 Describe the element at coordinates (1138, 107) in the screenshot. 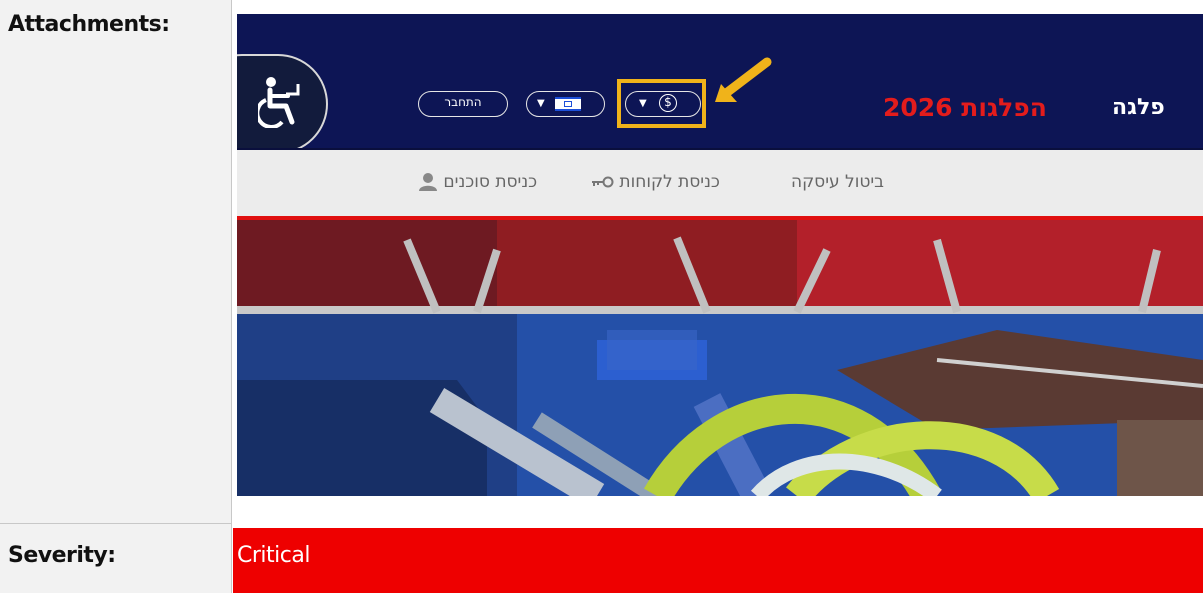

I see `brand-title: פלגה` at that location.